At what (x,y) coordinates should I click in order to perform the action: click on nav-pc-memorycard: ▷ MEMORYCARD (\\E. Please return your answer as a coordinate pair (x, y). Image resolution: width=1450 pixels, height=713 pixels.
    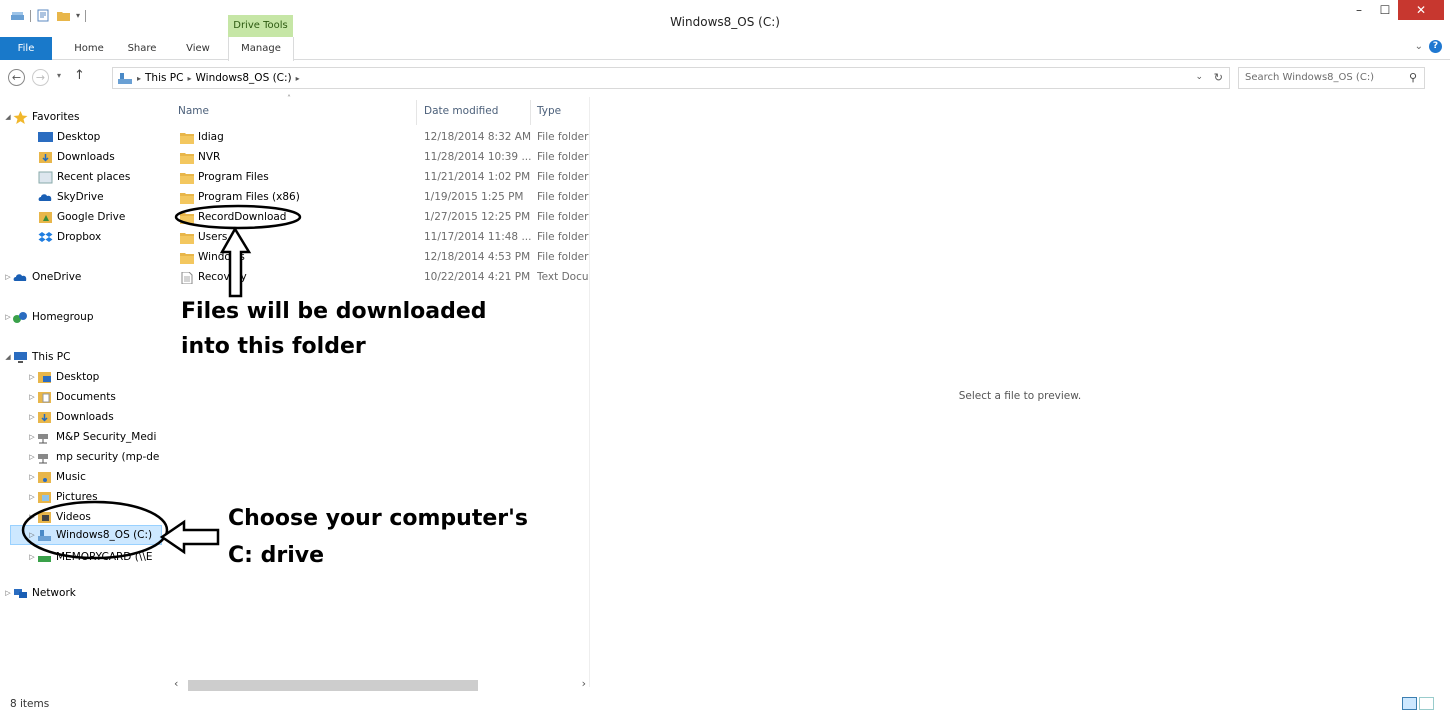
    Looking at the image, I should click on (95, 557).